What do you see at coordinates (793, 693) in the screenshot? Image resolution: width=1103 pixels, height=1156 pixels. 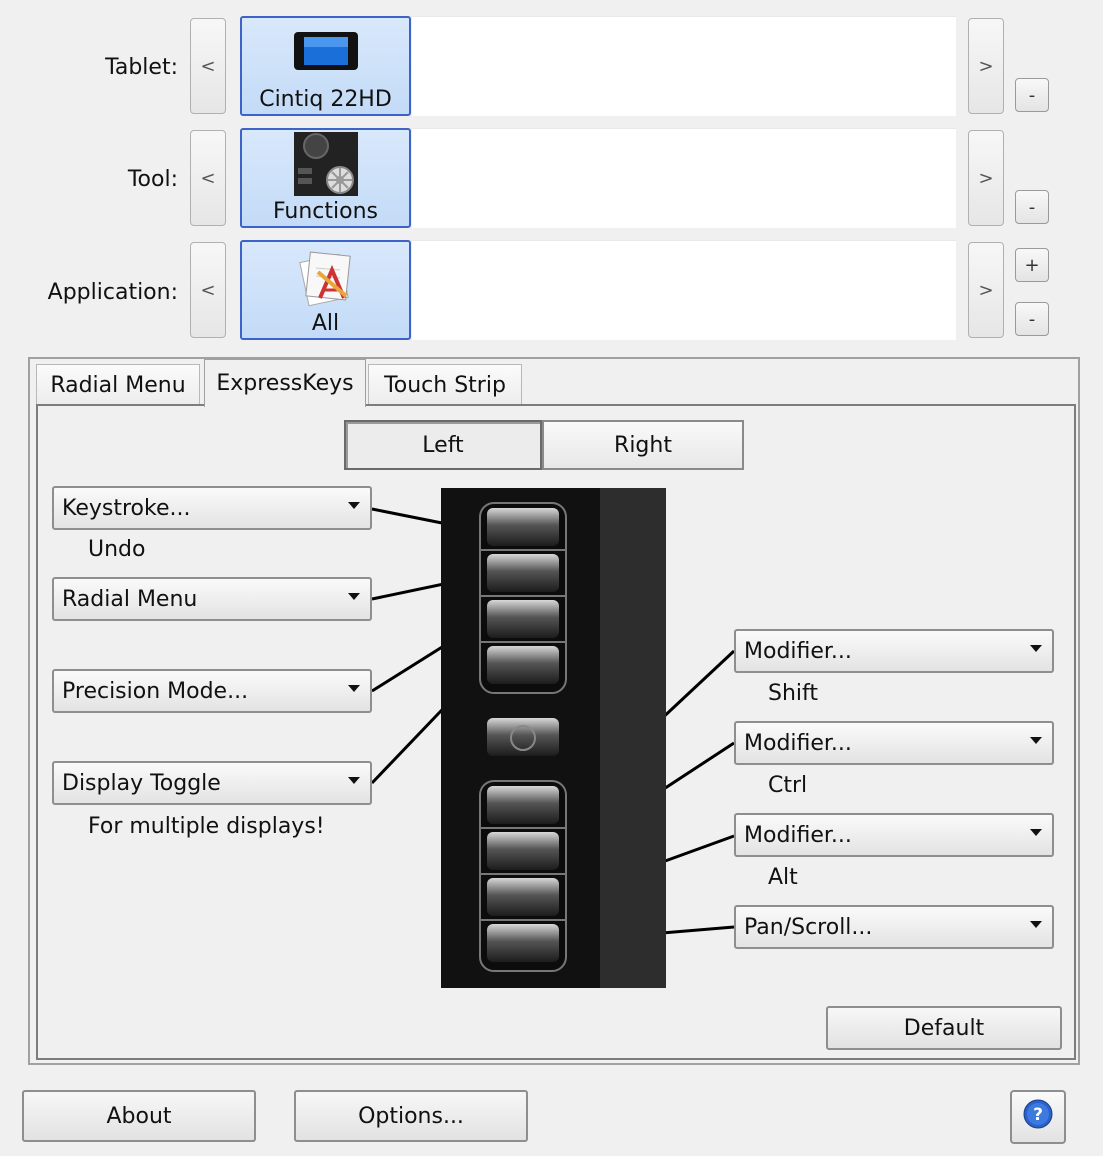 I see `expresskey-5-description: Shift` at bounding box center [793, 693].